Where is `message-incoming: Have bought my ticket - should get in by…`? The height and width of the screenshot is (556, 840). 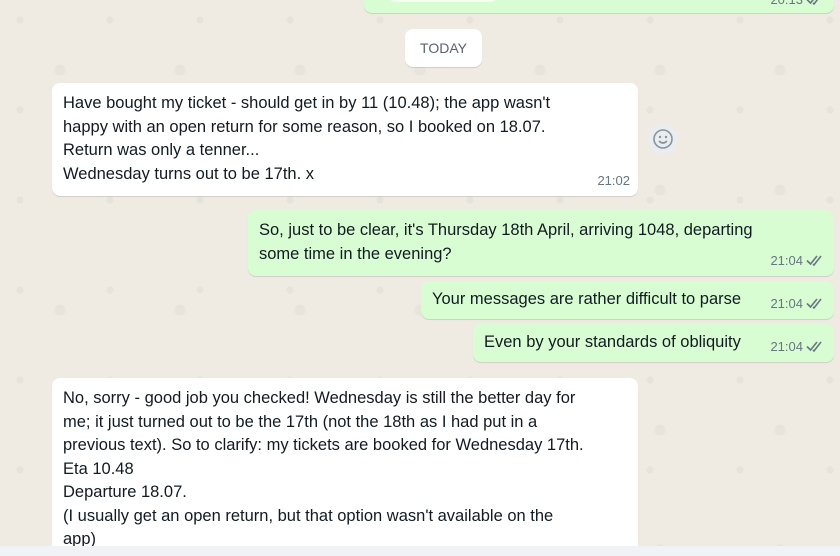 message-incoming: Have bought my ticket - should get in by… is located at coordinates (345, 139).